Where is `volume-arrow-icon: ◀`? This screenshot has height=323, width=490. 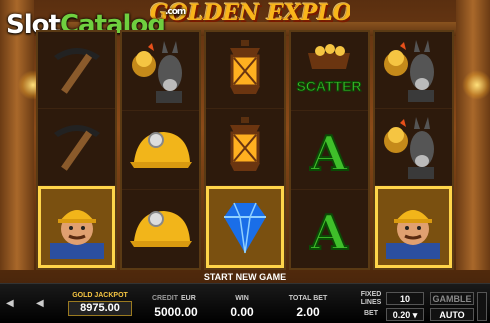 volume-arrow-icon: ◀ is located at coordinates (40, 303).